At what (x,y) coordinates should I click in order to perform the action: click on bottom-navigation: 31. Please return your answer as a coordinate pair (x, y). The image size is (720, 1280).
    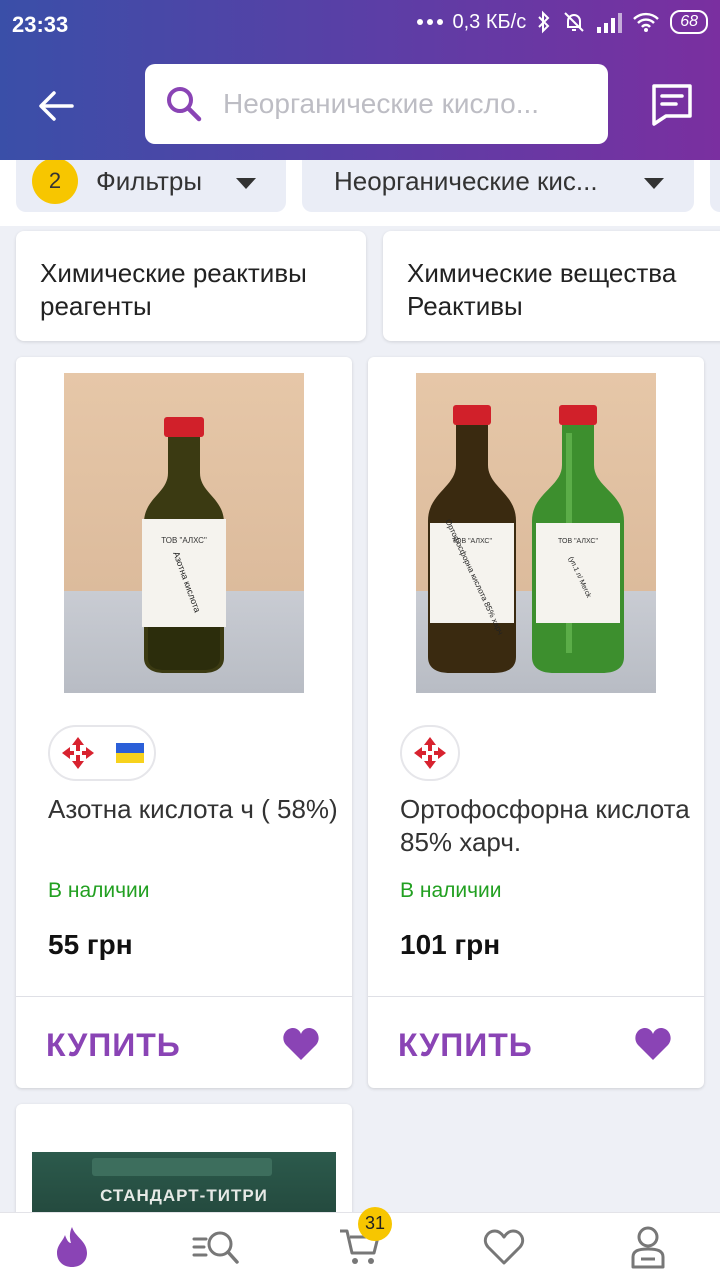
    Looking at the image, I should click on (360, 1243).